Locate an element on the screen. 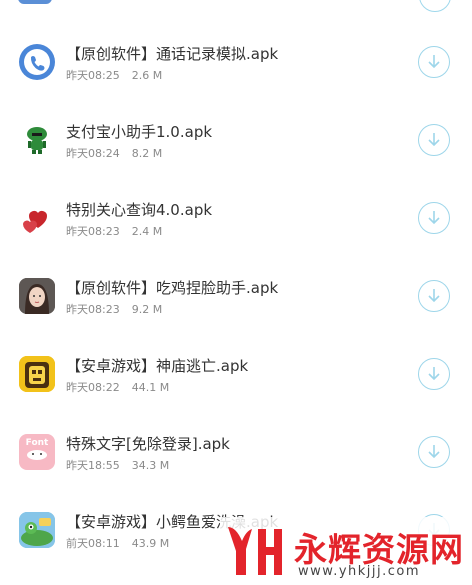 This screenshot has width=472, height=585. file-meta: 昨天08:24 8.2 M is located at coordinates (114, 153).